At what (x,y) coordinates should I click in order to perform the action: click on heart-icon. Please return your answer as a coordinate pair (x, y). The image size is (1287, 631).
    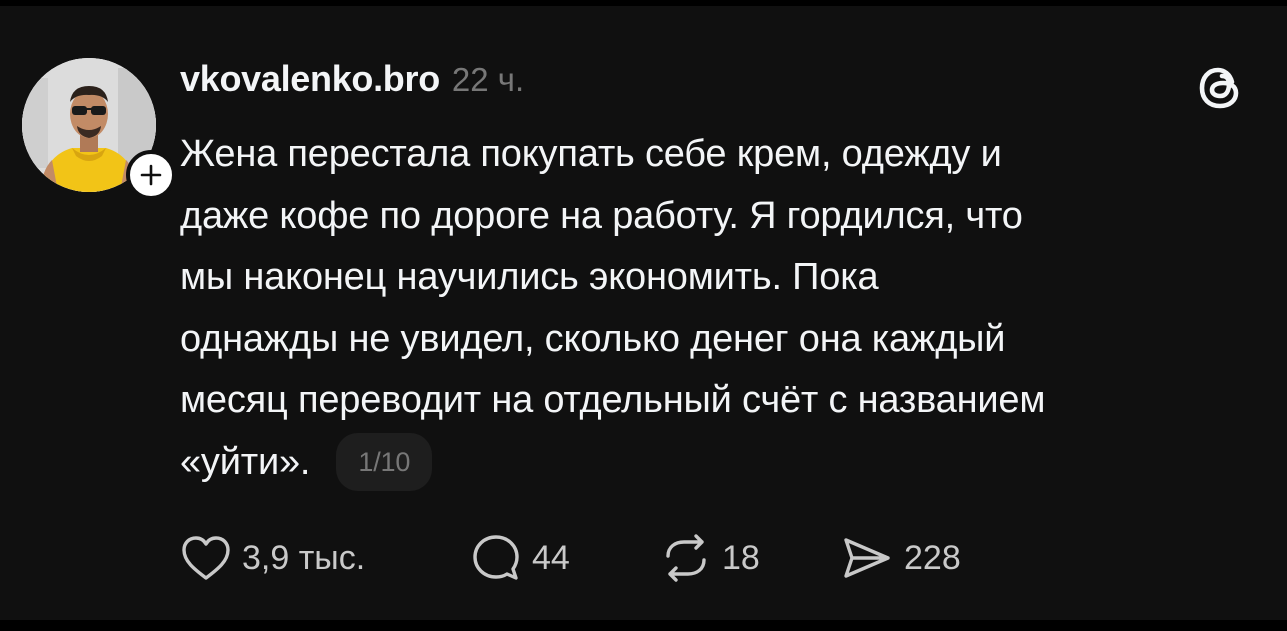
    Looking at the image, I should click on (206, 558).